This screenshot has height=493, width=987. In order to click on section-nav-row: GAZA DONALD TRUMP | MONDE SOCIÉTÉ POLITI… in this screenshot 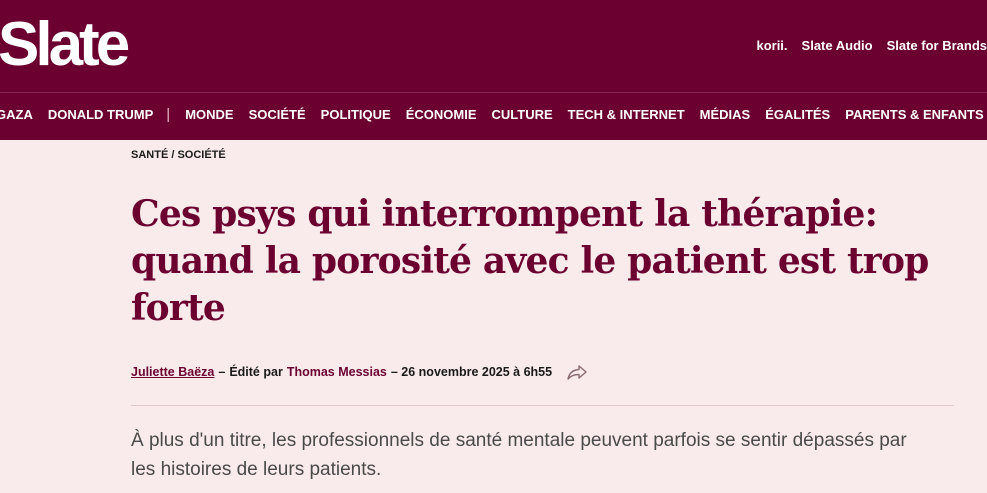, I will do `click(493, 114)`.